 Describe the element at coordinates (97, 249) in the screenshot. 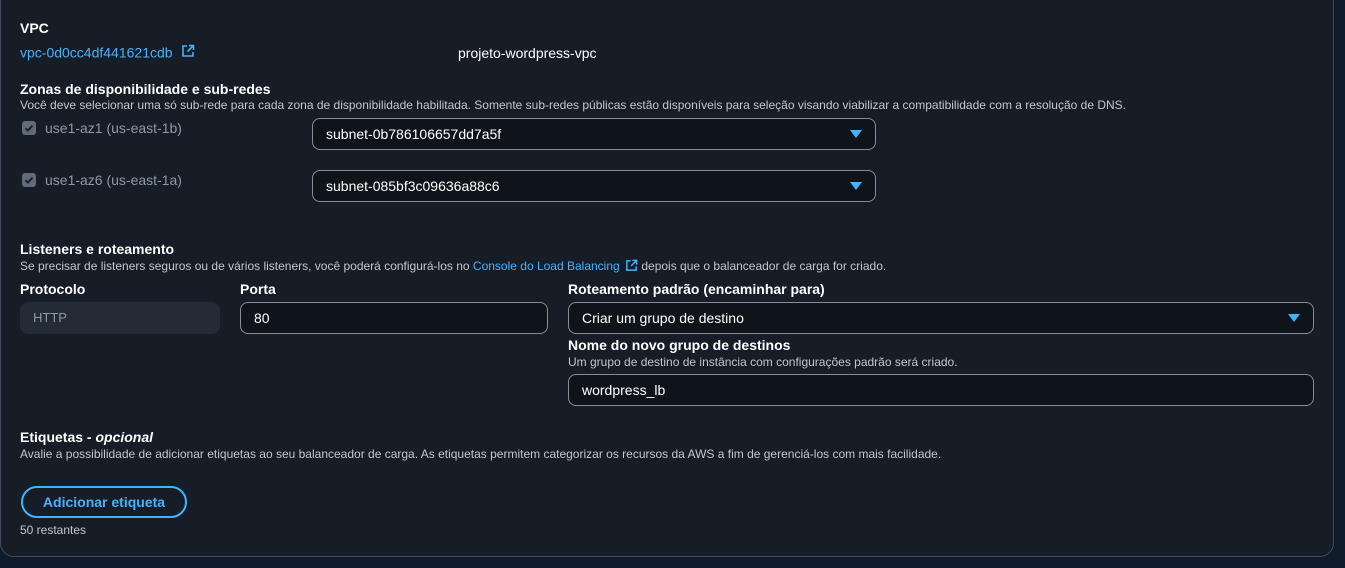

I see `listeners-heading: Listeners e roteamento` at that location.